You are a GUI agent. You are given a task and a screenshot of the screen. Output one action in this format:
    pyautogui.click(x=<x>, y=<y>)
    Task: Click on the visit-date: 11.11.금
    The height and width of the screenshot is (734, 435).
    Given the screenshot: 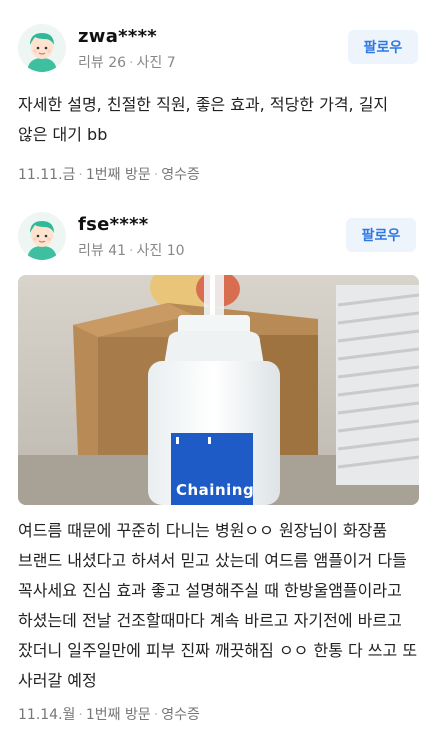 What is the action you would take?
    pyautogui.click(x=47, y=175)
    